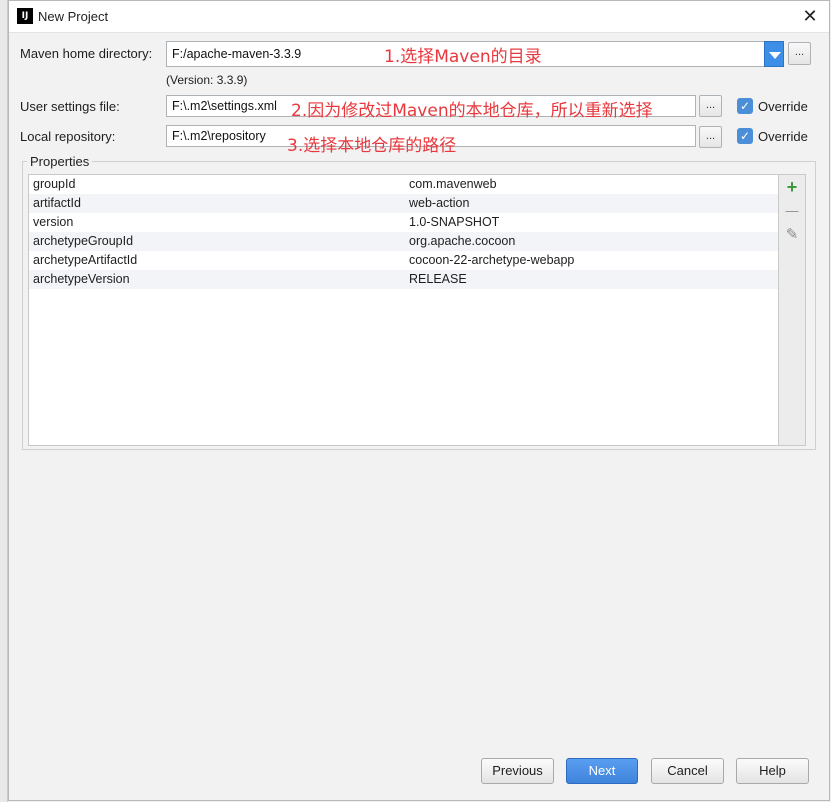  What do you see at coordinates (419, 17) in the screenshot?
I see `title-bar: IJ New Project ✕` at bounding box center [419, 17].